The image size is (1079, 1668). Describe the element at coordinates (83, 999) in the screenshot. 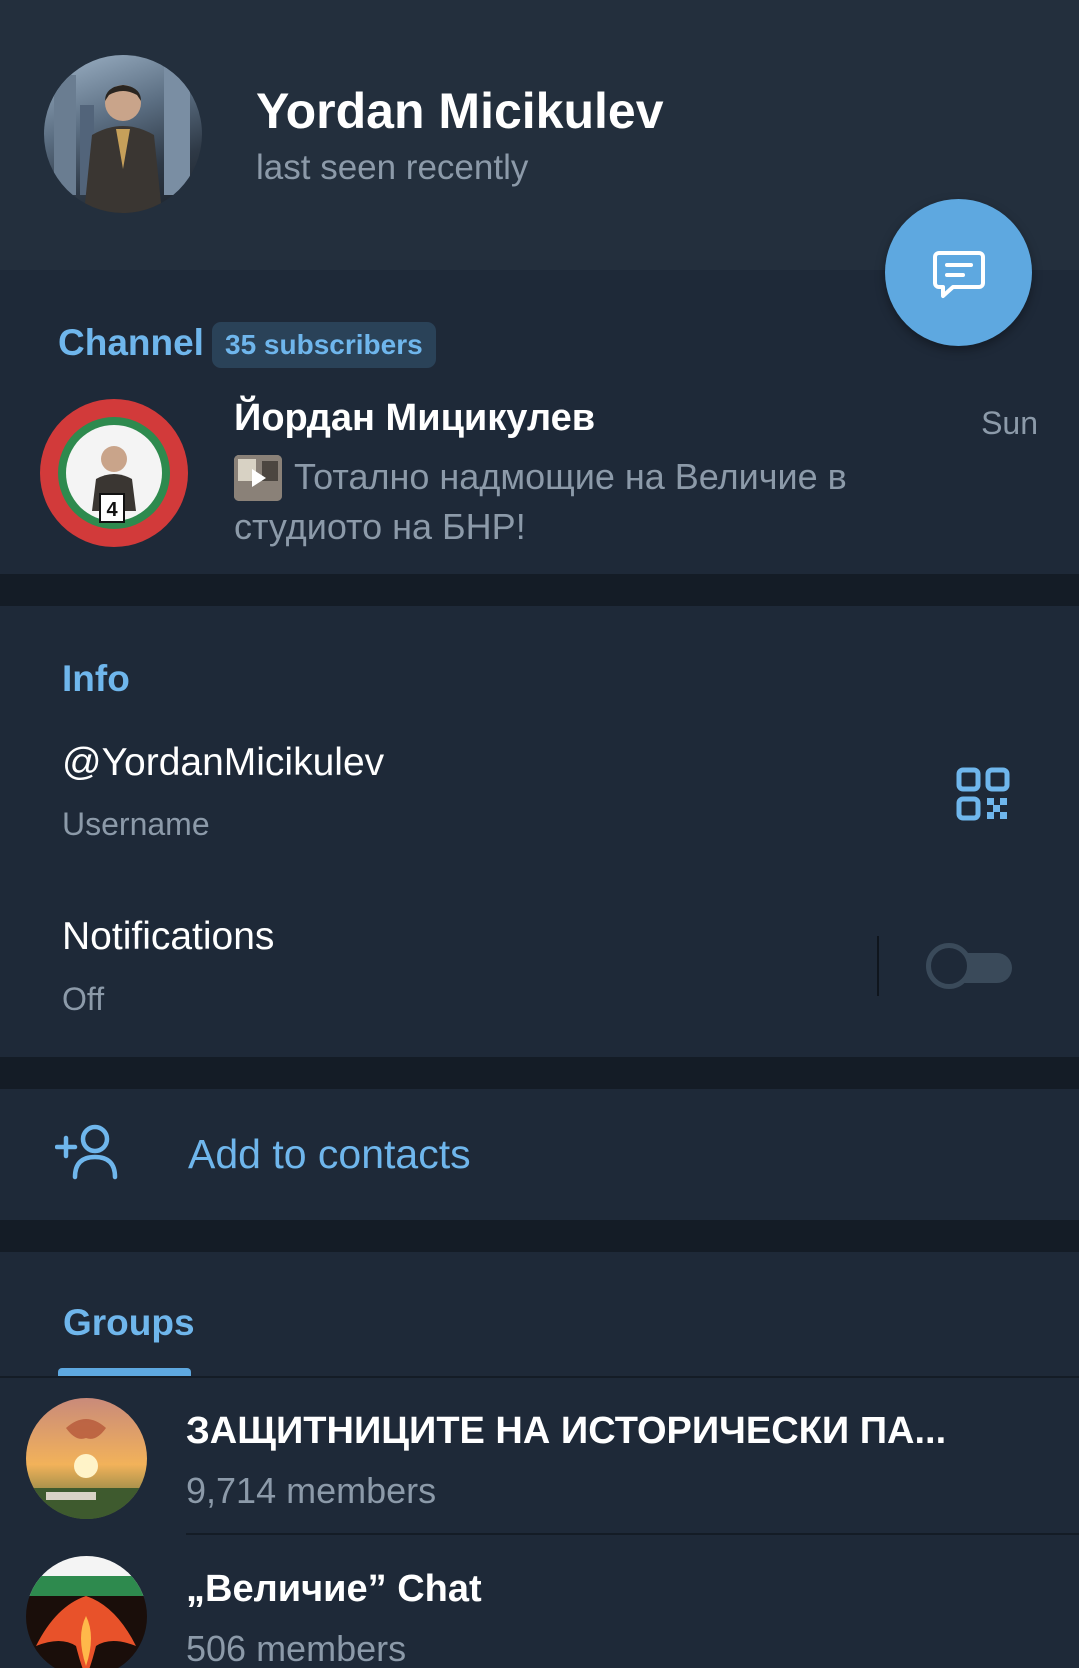

I see `notifications-value: Off` at that location.